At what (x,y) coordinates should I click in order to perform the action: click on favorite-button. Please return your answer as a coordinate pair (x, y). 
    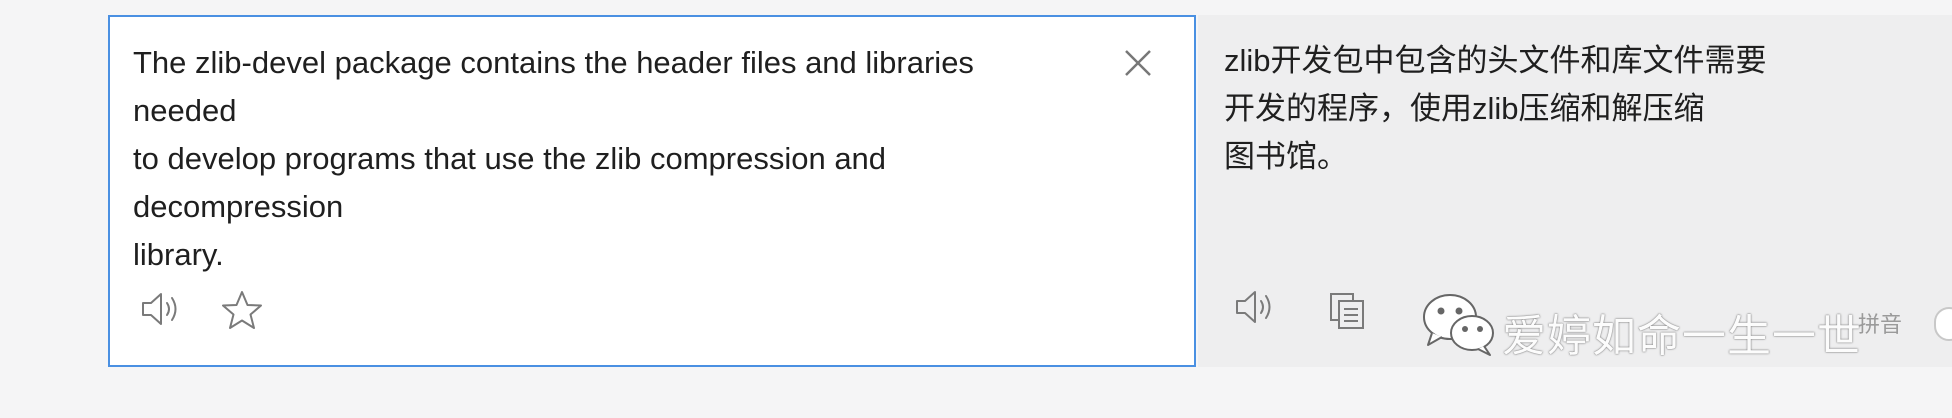
    Looking at the image, I should click on (242, 311).